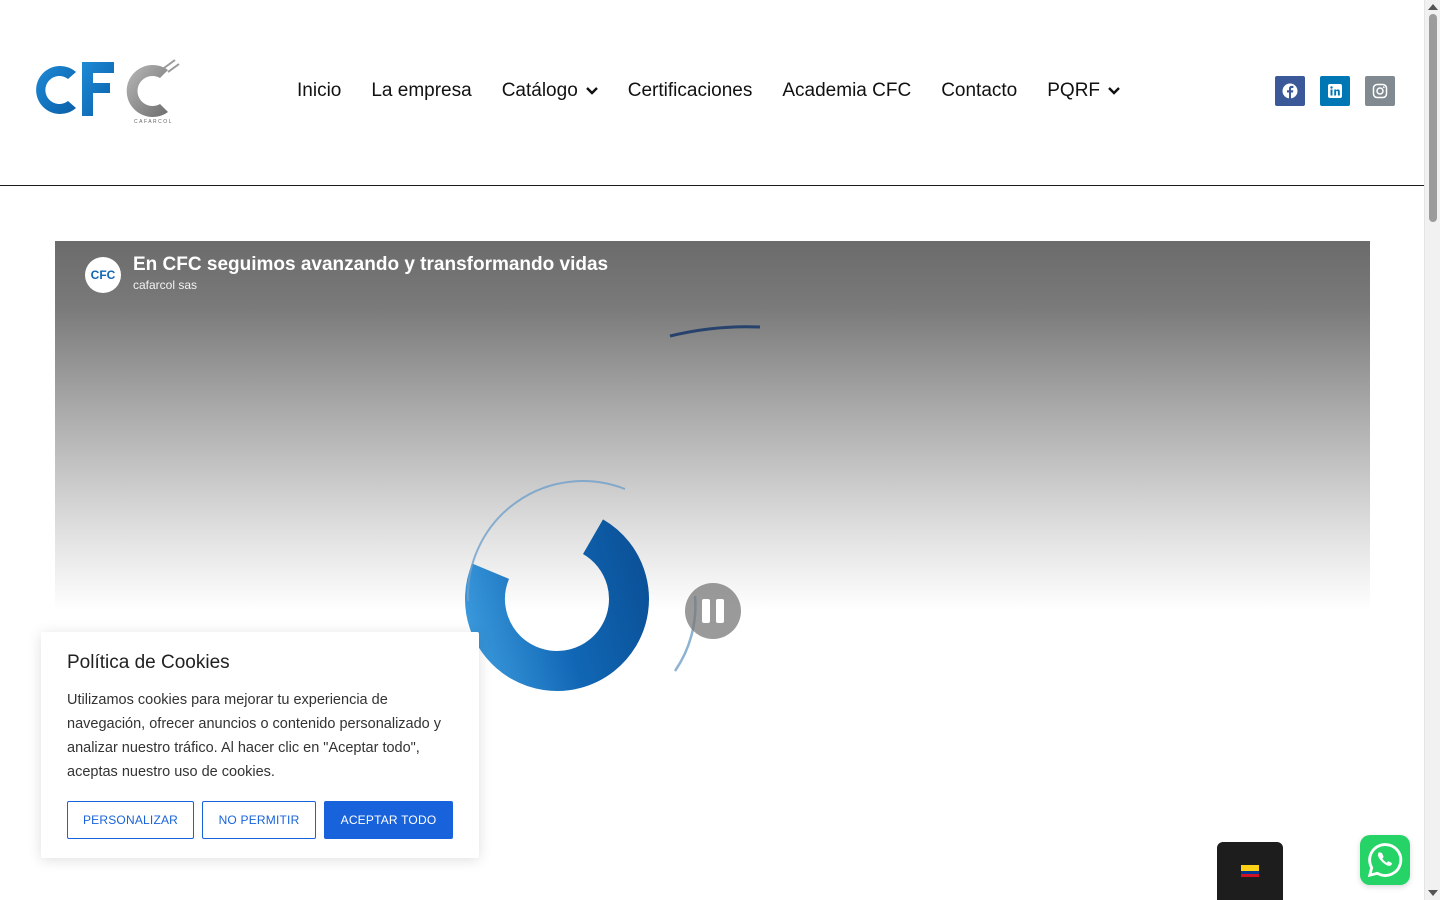 The image size is (1440, 900). What do you see at coordinates (259, 820) in the screenshot?
I see `cookie-reject-button: NO PERMITIR` at bounding box center [259, 820].